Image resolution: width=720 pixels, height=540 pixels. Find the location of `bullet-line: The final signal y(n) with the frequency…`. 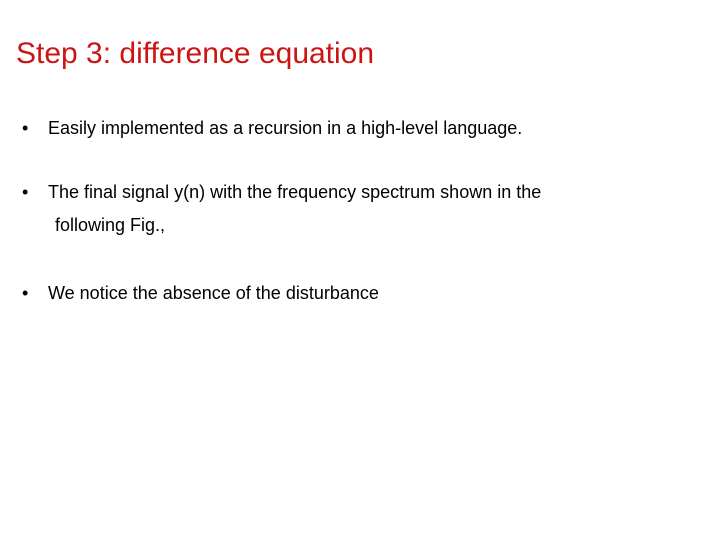

bullet-line: The final signal y(n) with the frequency… is located at coordinates (295, 192).